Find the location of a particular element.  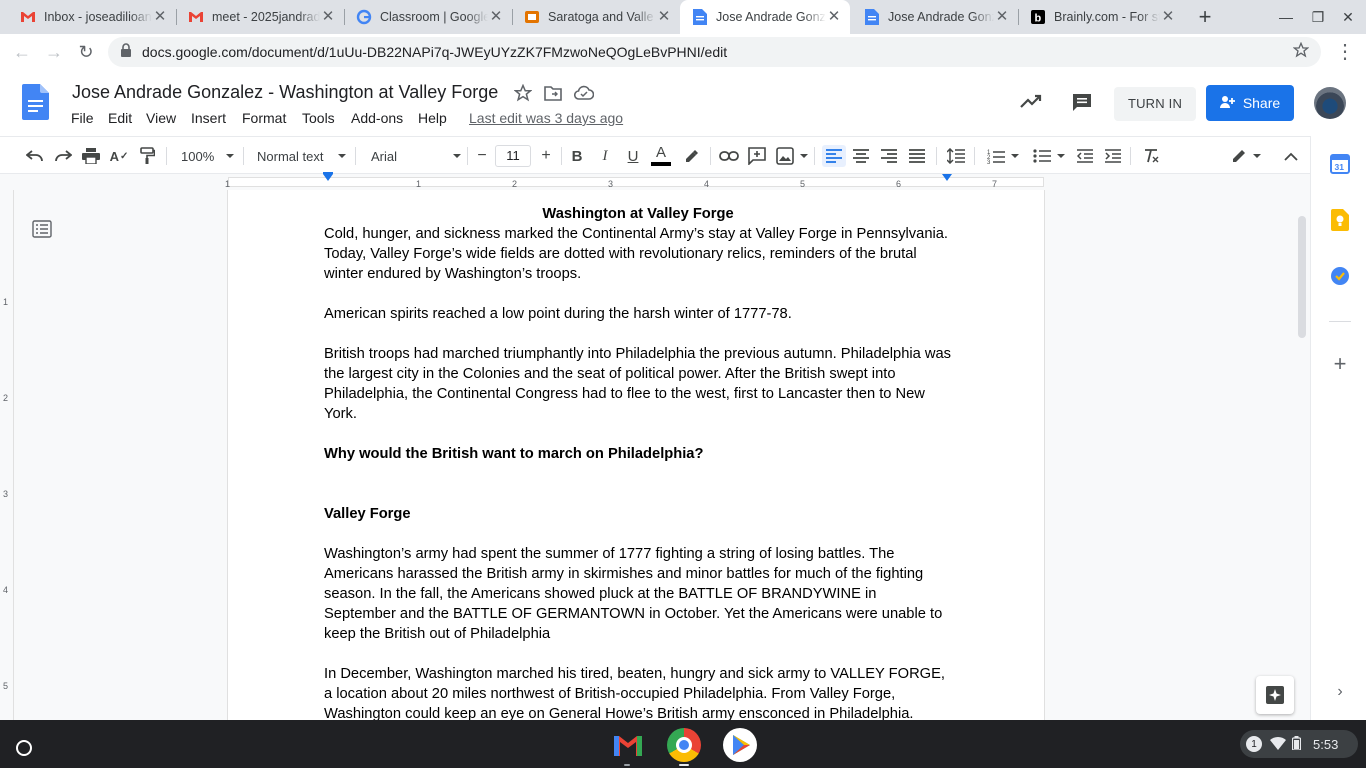

lock-icon is located at coordinates (127, 52).